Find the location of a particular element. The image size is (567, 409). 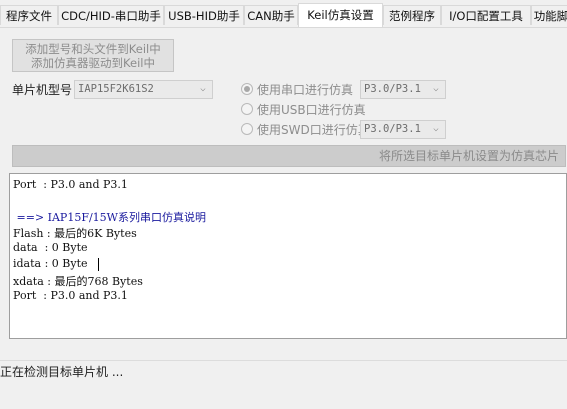

serial-port-select: P3.0/P3.1 ⌵ is located at coordinates (403, 89).